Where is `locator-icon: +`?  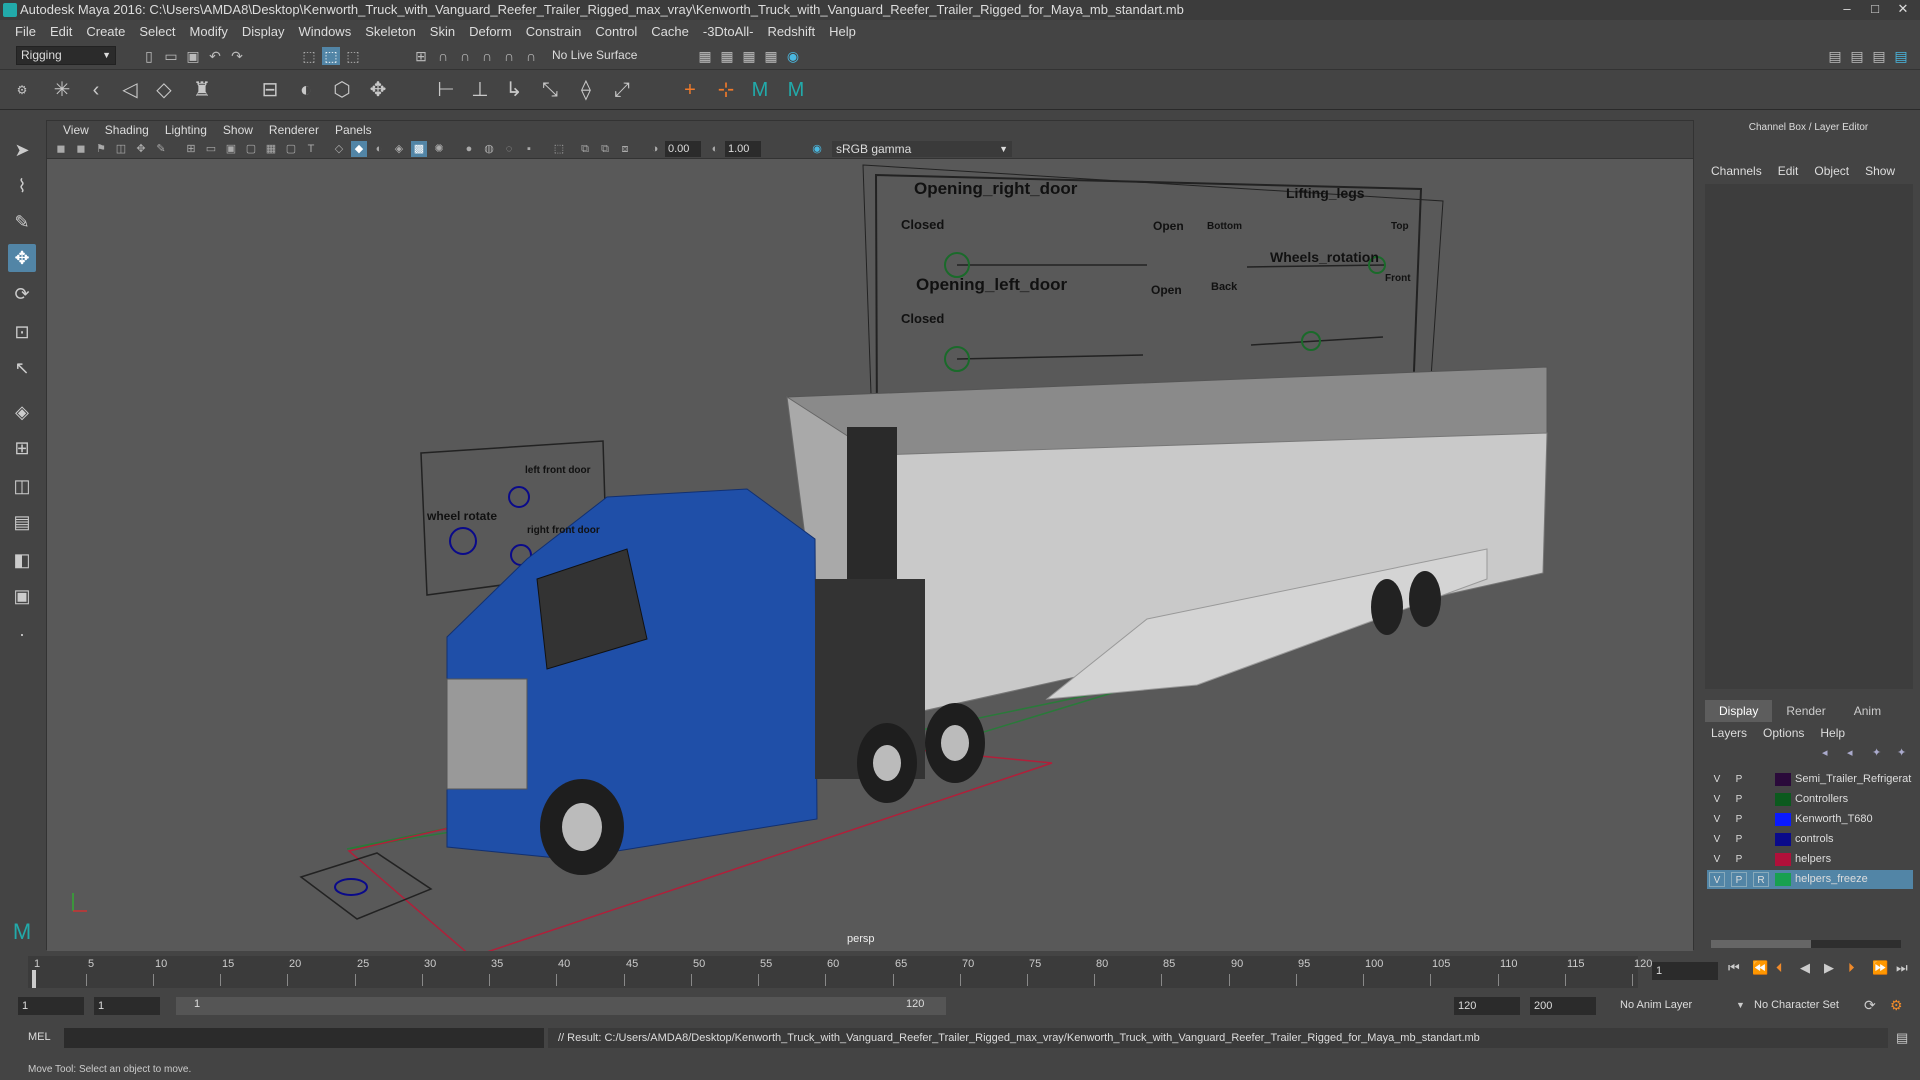 locator-icon: + is located at coordinates (690, 90).